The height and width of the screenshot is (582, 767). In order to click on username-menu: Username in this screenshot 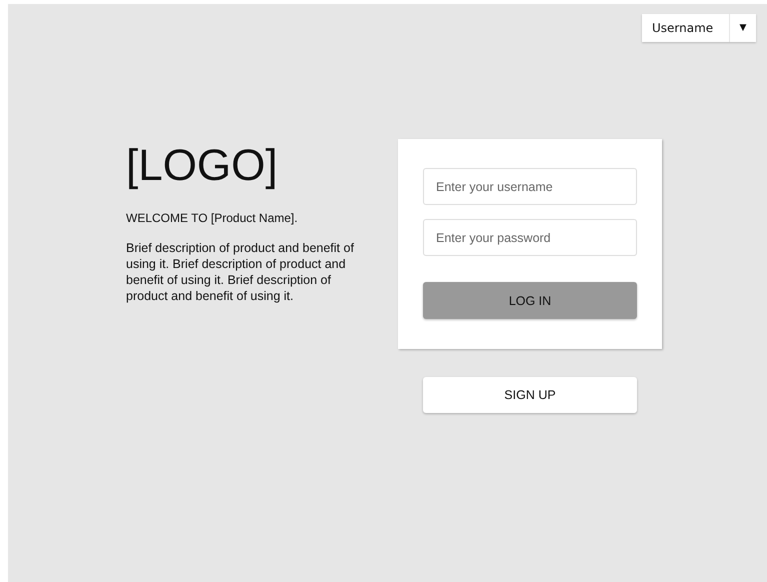, I will do `click(685, 28)`.